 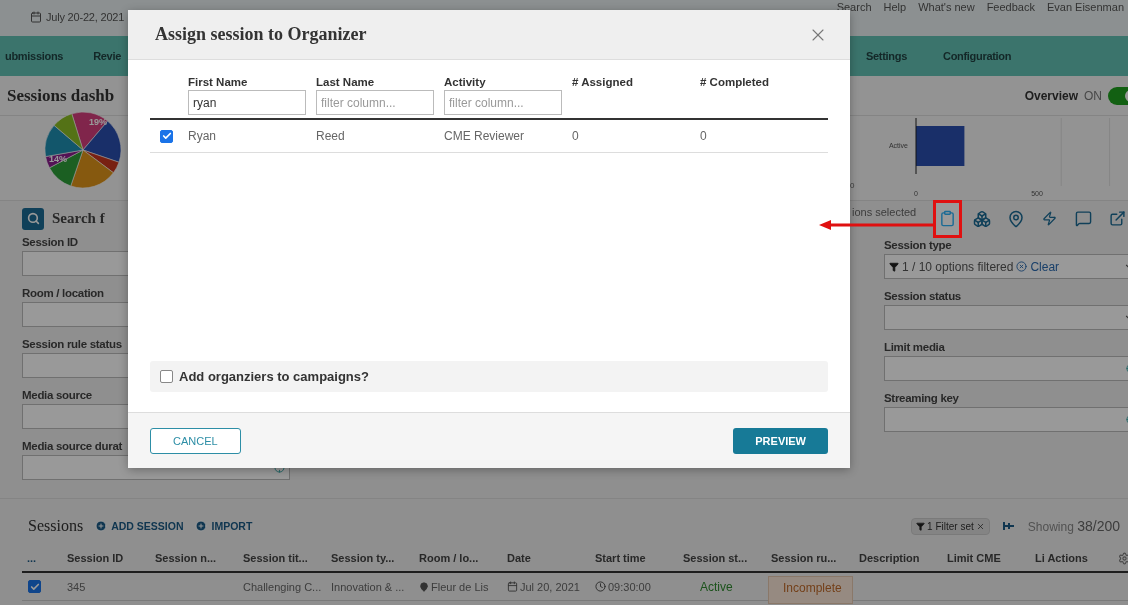 I want to click on field-label: Limit media, so click(x=914, y=347).